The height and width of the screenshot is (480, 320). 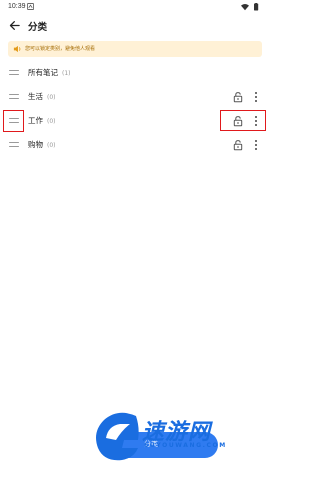 I want to click on tip-text: 您可以锁定类别，避免他人观看, so click(x=60, y=49).